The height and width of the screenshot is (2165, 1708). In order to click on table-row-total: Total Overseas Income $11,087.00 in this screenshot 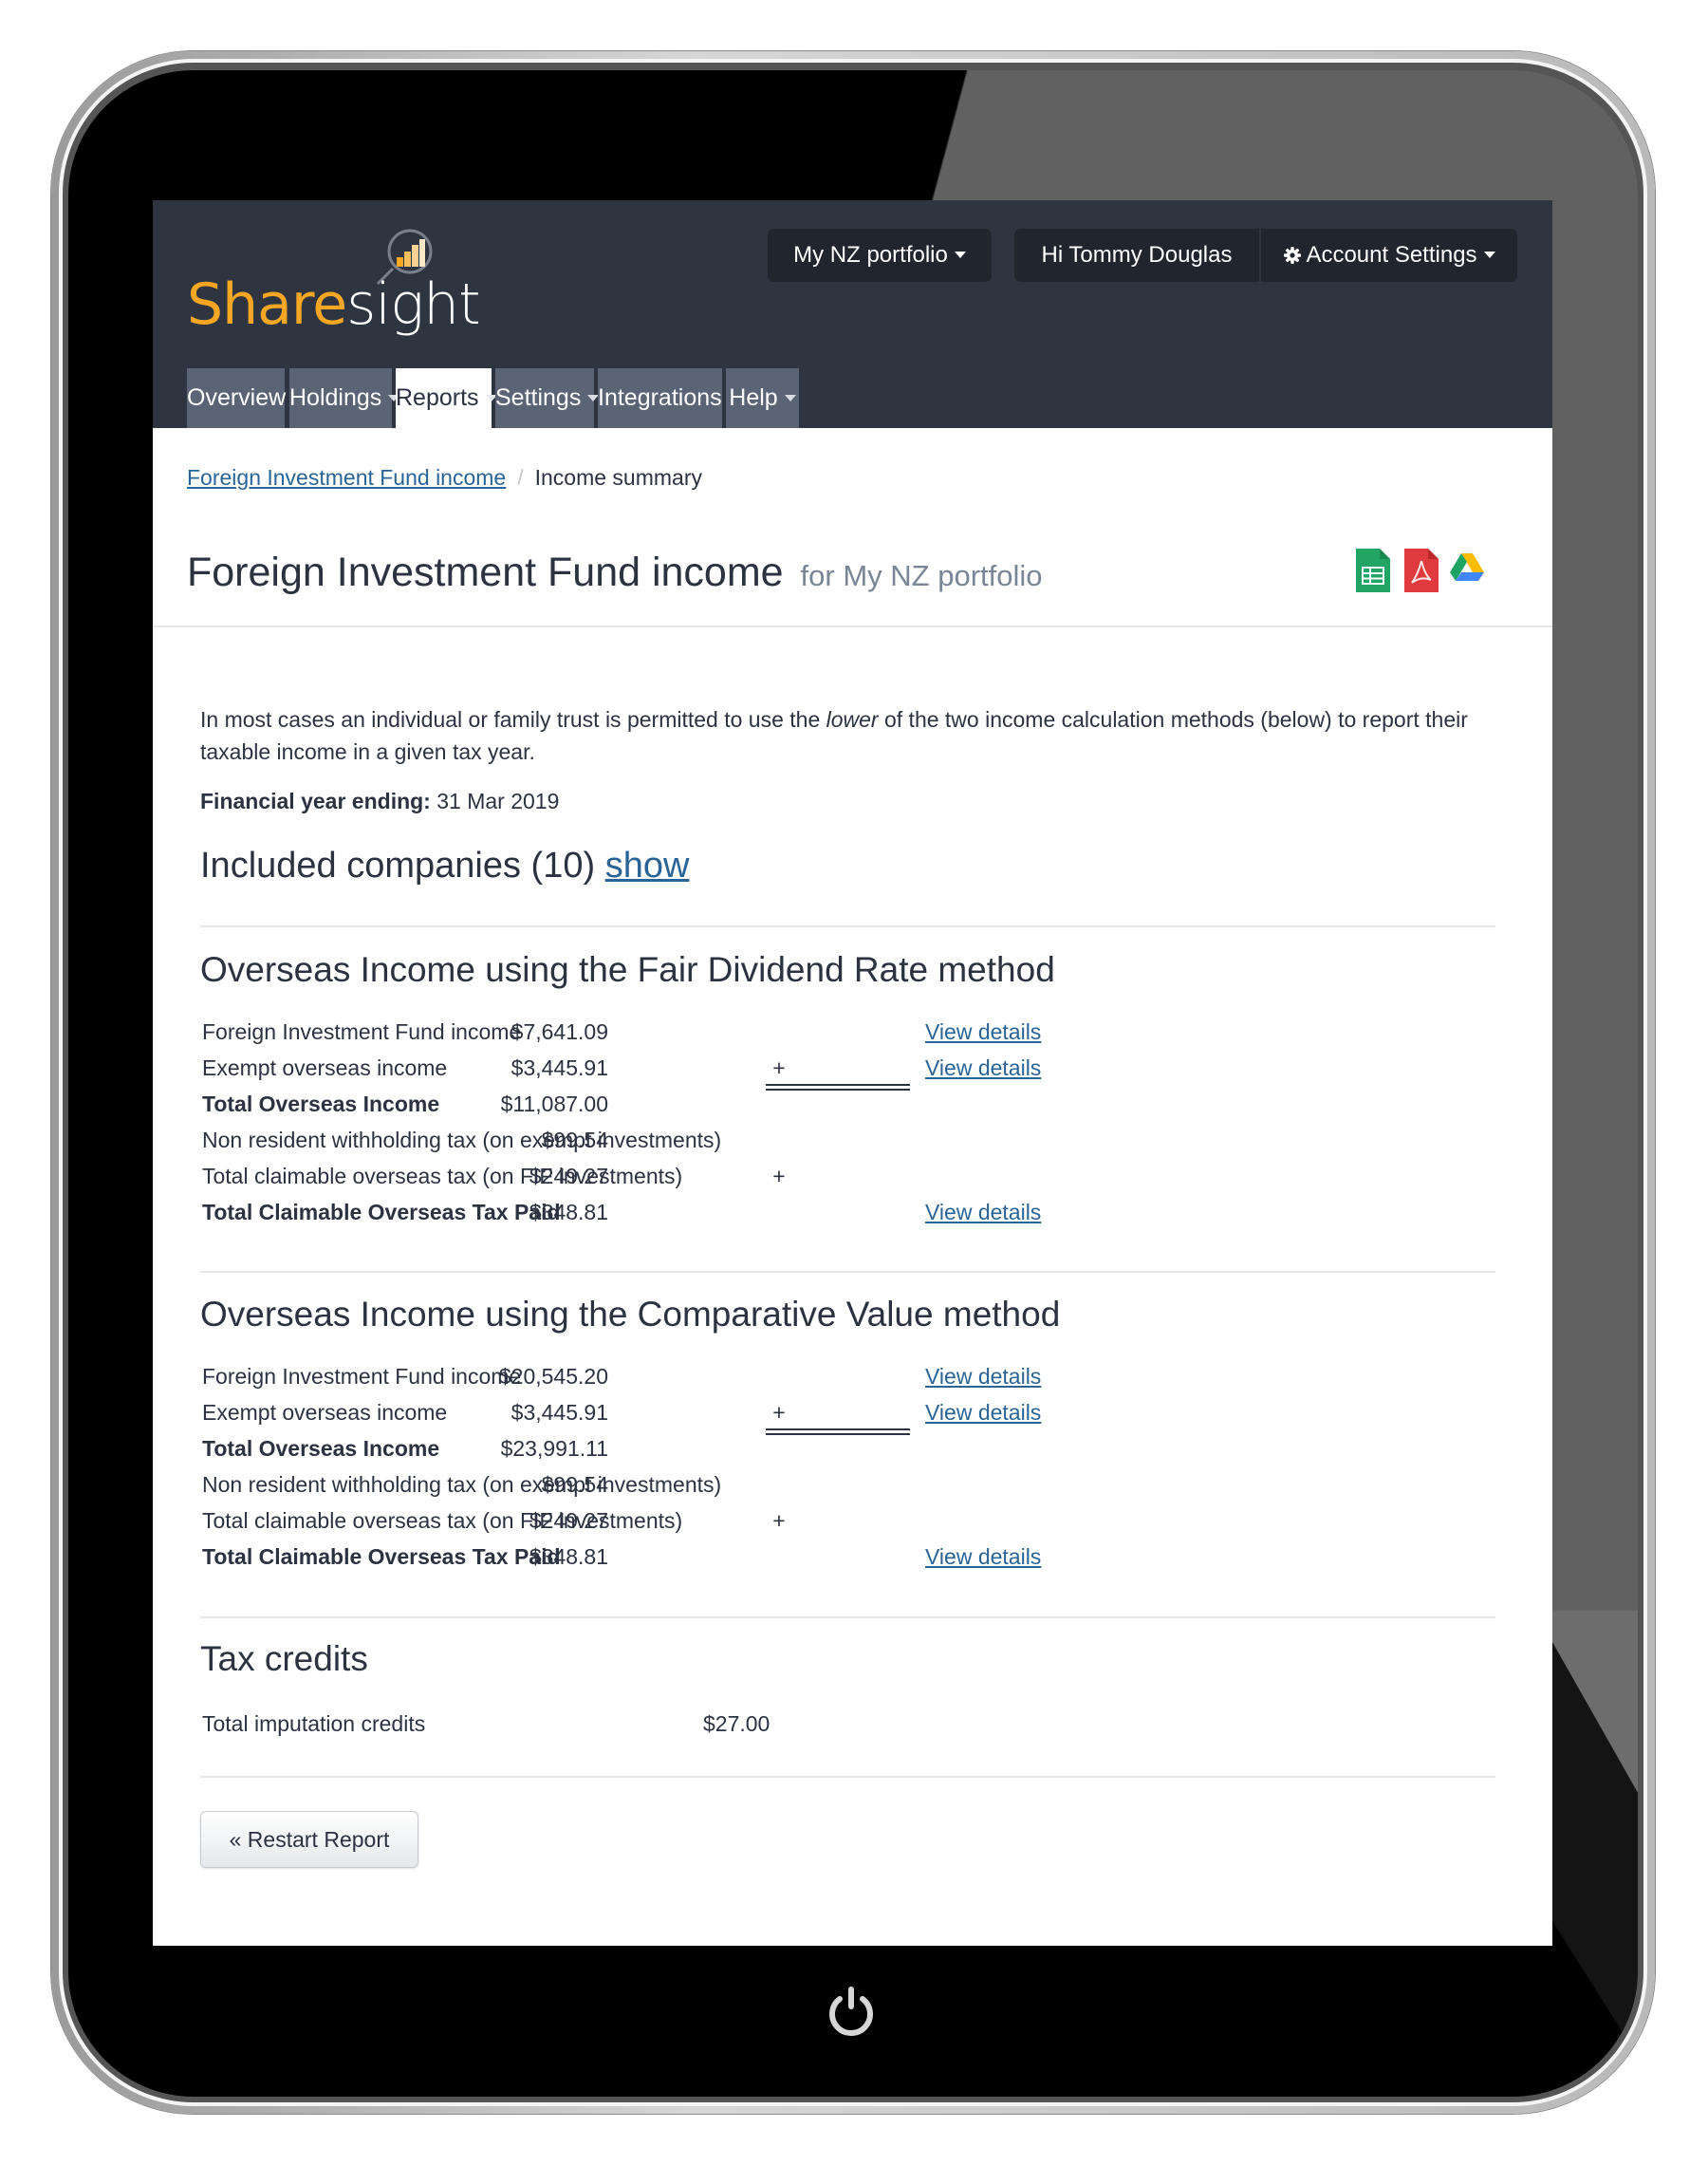, I will do `click(627, 1103)`.